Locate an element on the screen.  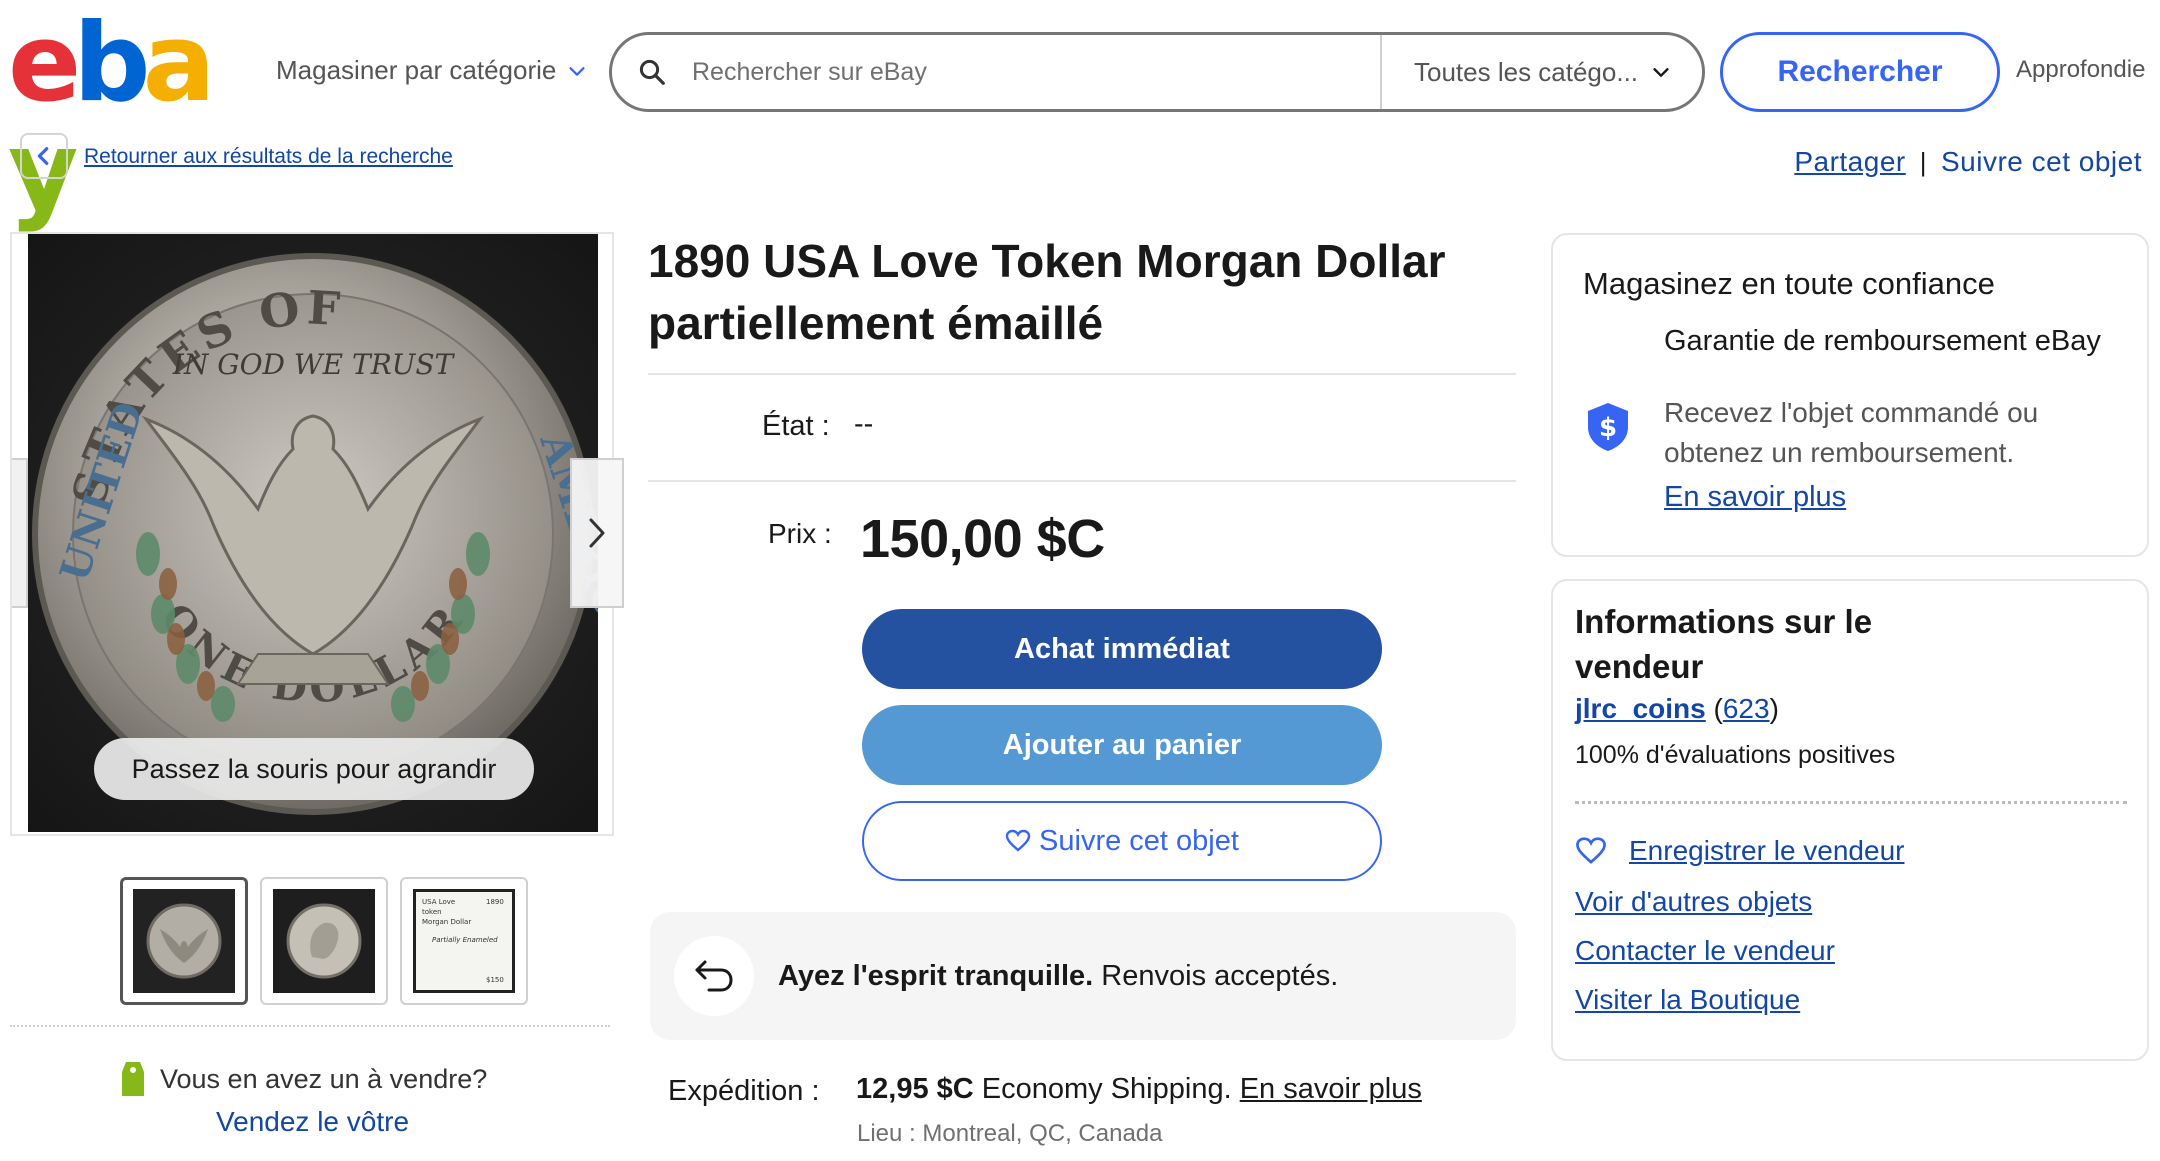
seller-name-row: jlrc_coins (623) is located at coordinates (1677, 708).